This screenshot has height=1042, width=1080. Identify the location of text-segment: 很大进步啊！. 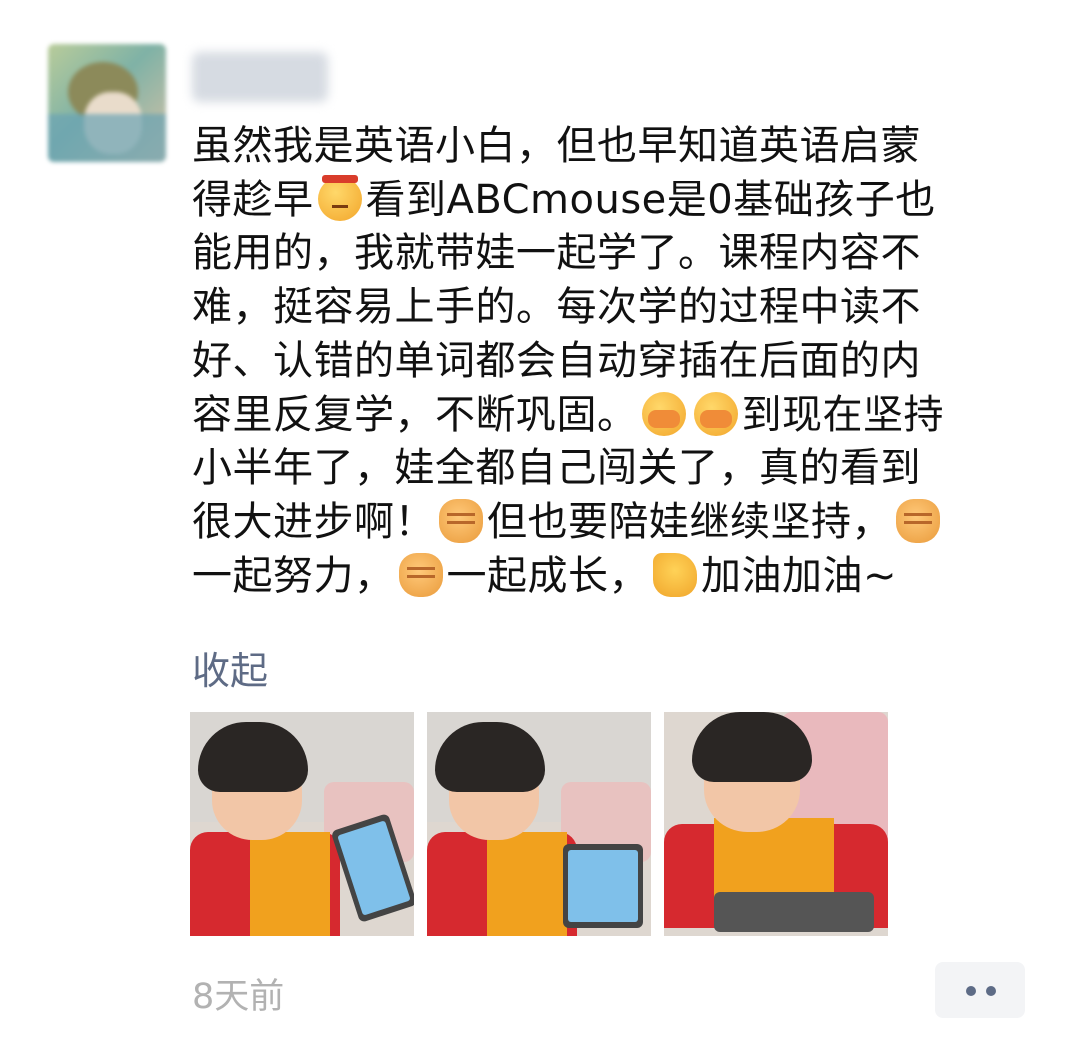
(313, 521).